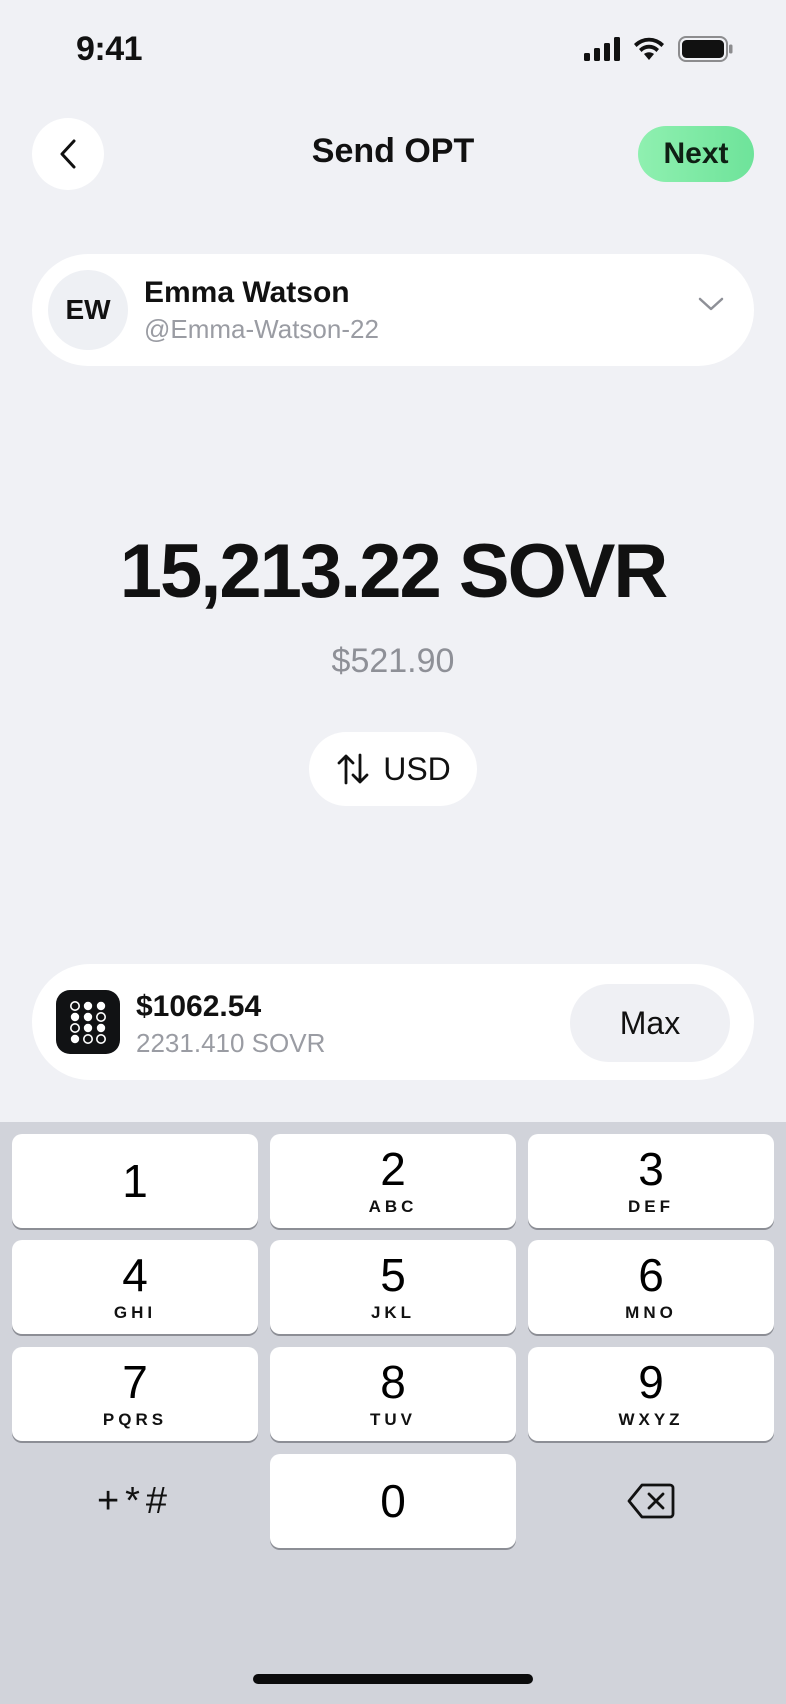  What do you see at coordinates (231, 1043) in the screenshot?
I see `balance-token: 2231.410 SOVR` at bounding box center [231, 1043].